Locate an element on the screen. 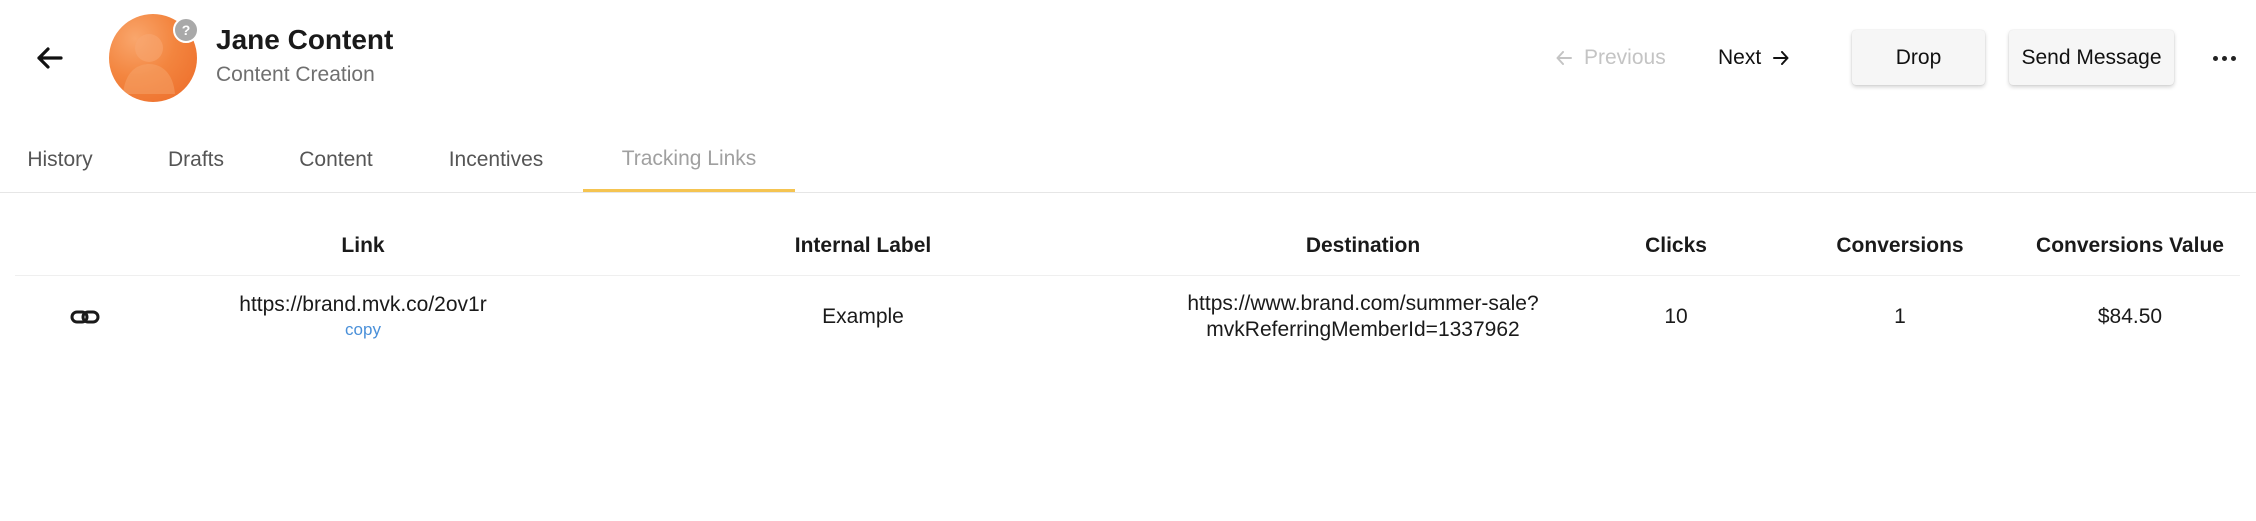 The height and width of the screenshot is (521, 2256). send-message-button: Send Message is located at coordinates (2091, 57).